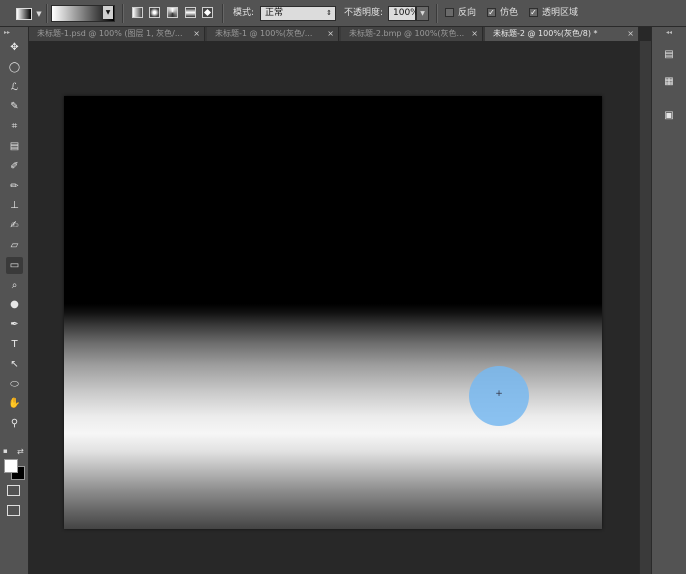 This screenshot has width=686, height=574. What do you see at coordinates (669, 54) in the screenshot?
I see `history-panel-icon: ▤` at bounding box center [669, 54].